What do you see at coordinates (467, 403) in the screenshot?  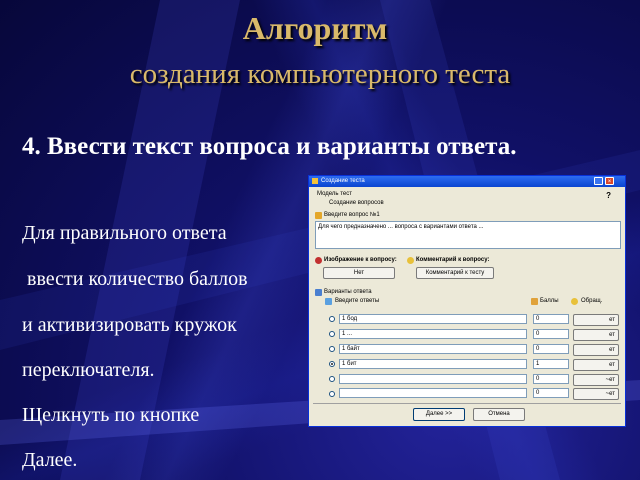 I see `footer-divider` at bounding box center [467, 403].